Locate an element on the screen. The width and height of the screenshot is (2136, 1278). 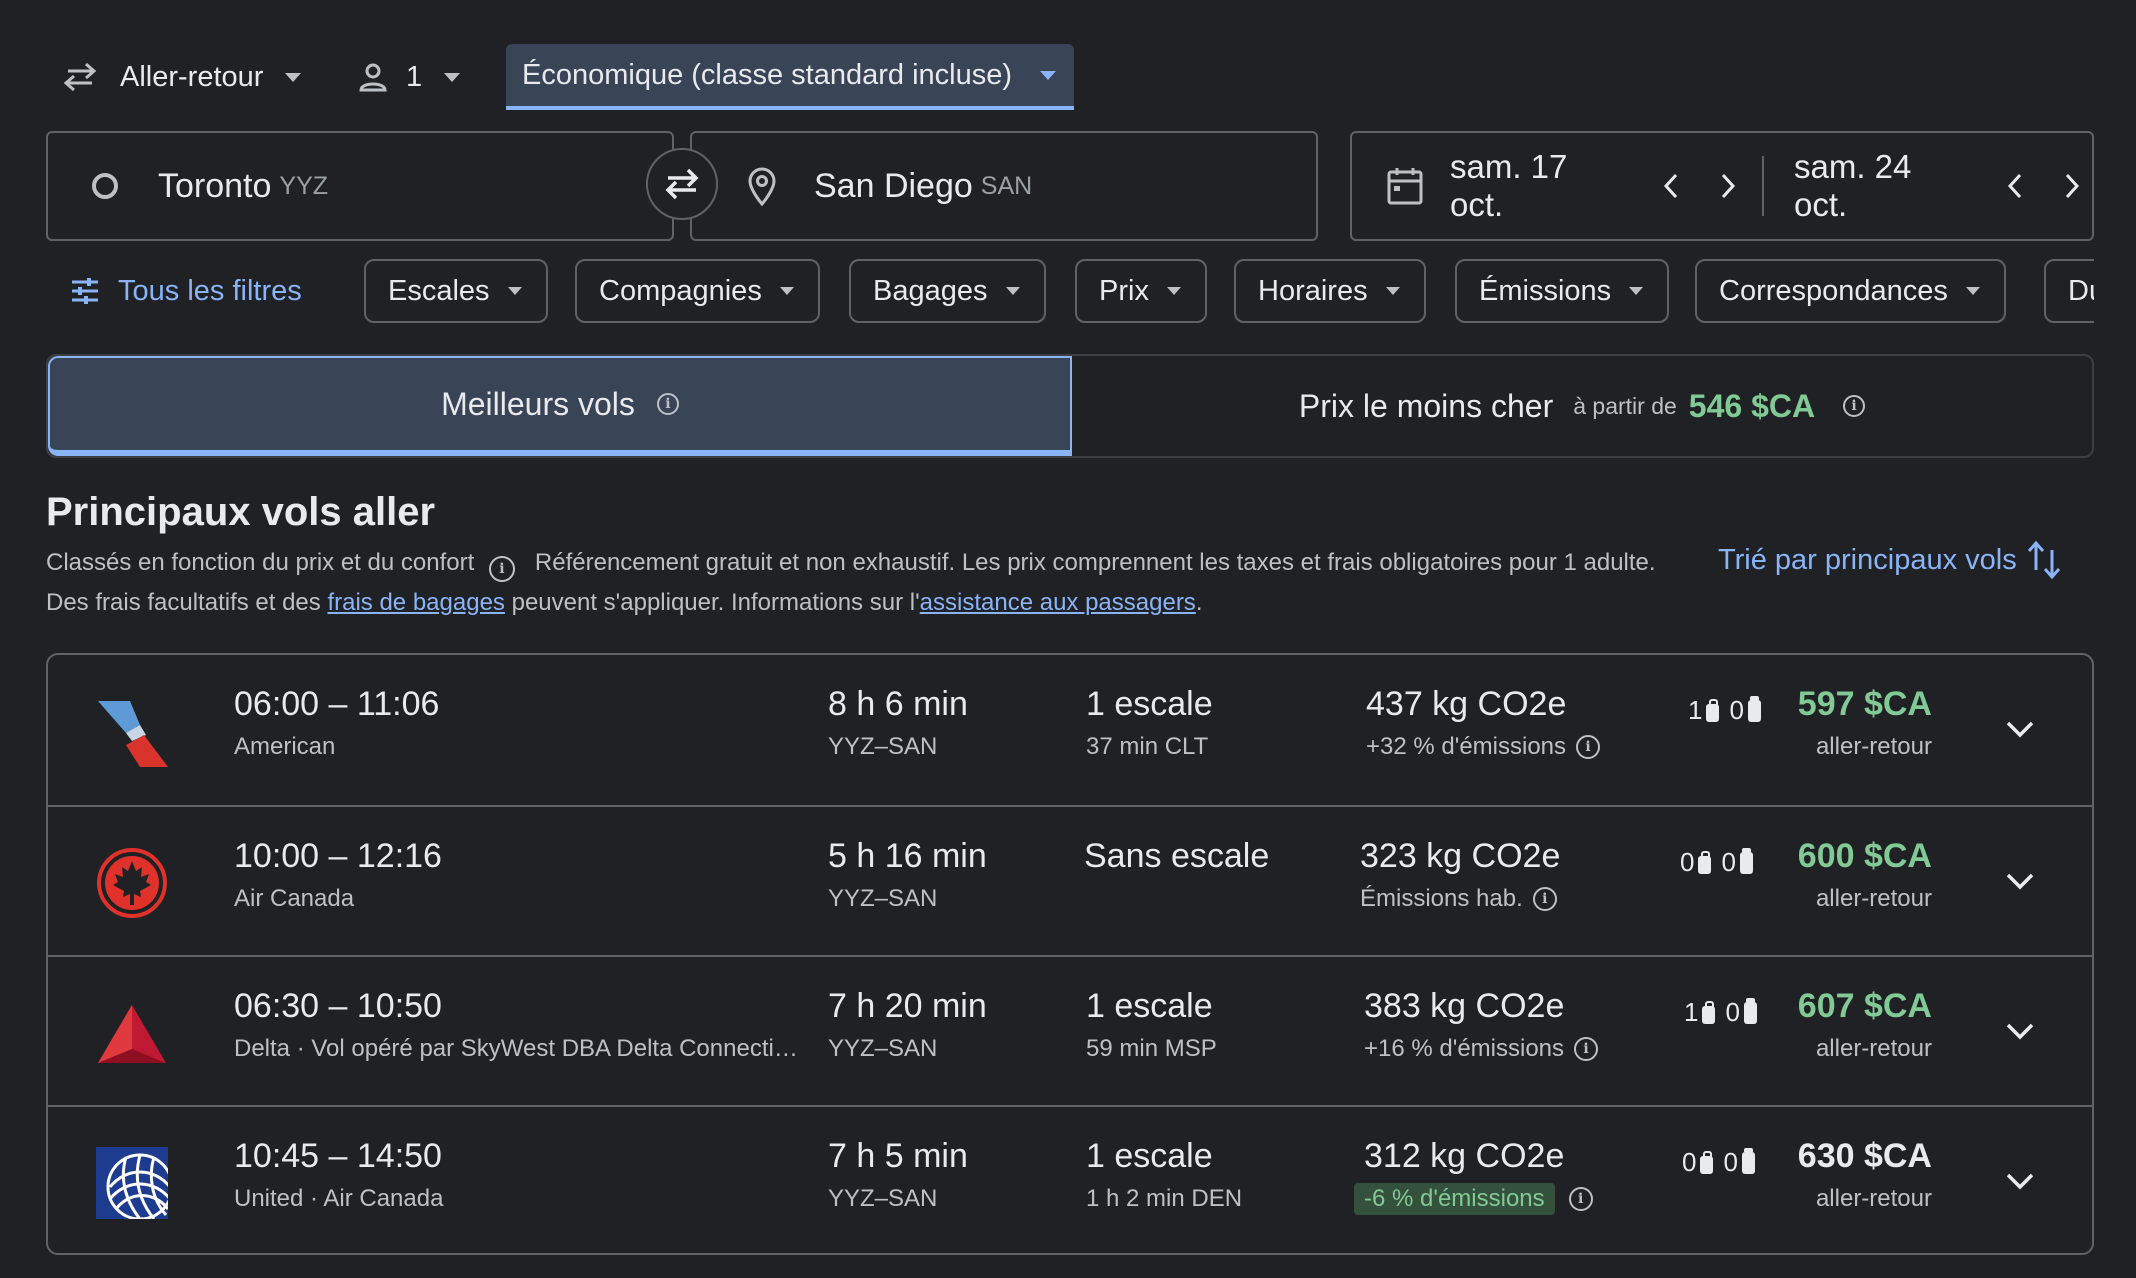
trip-type-label: Aller-retour is located at coordinates (192, 76).